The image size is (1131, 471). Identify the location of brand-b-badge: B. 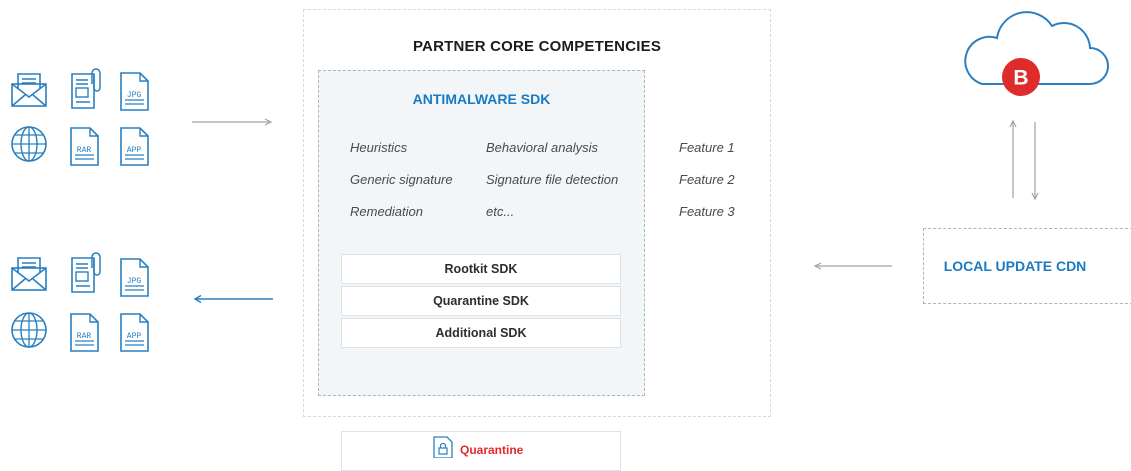
(1021, 77).